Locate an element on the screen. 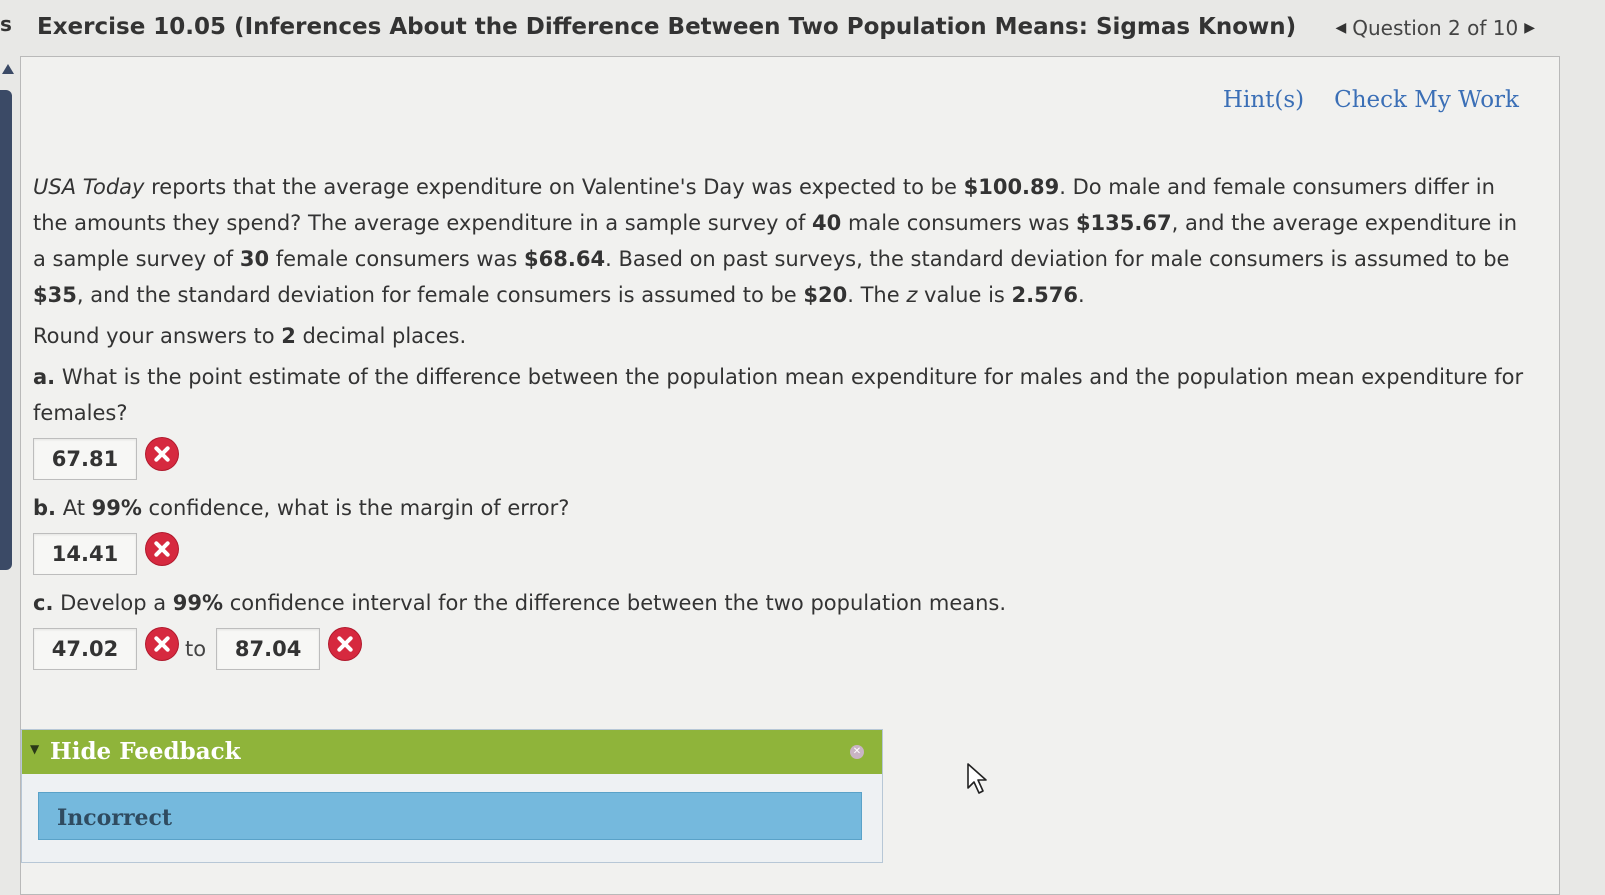  side-panel-handle is located at coordinates (6, 330).